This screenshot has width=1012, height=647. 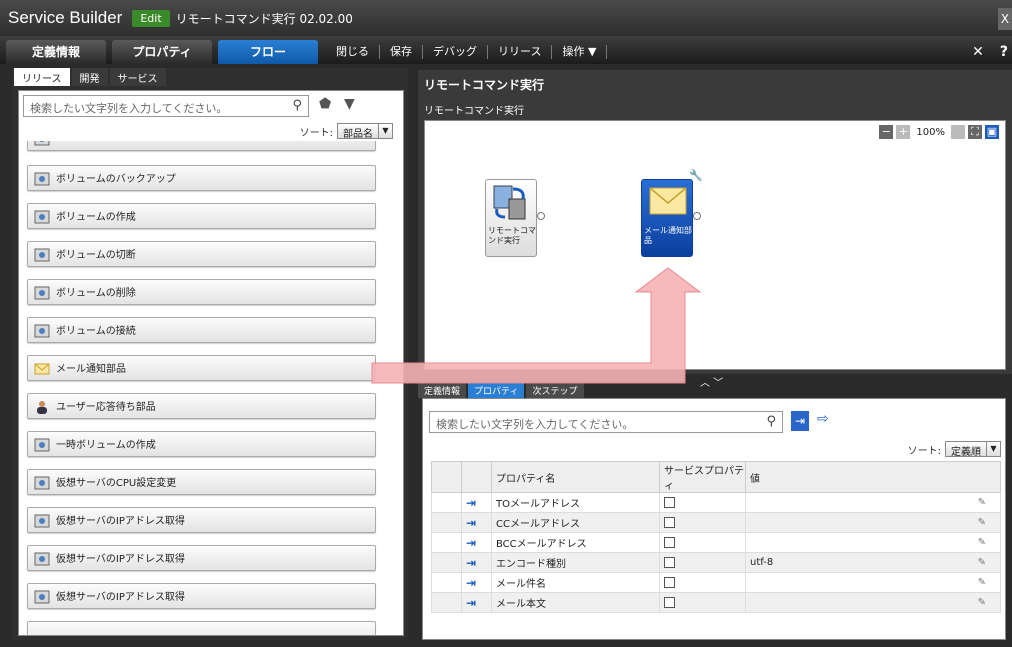 I want to click on mode-badge: Edit, so click(x=151, y=18).